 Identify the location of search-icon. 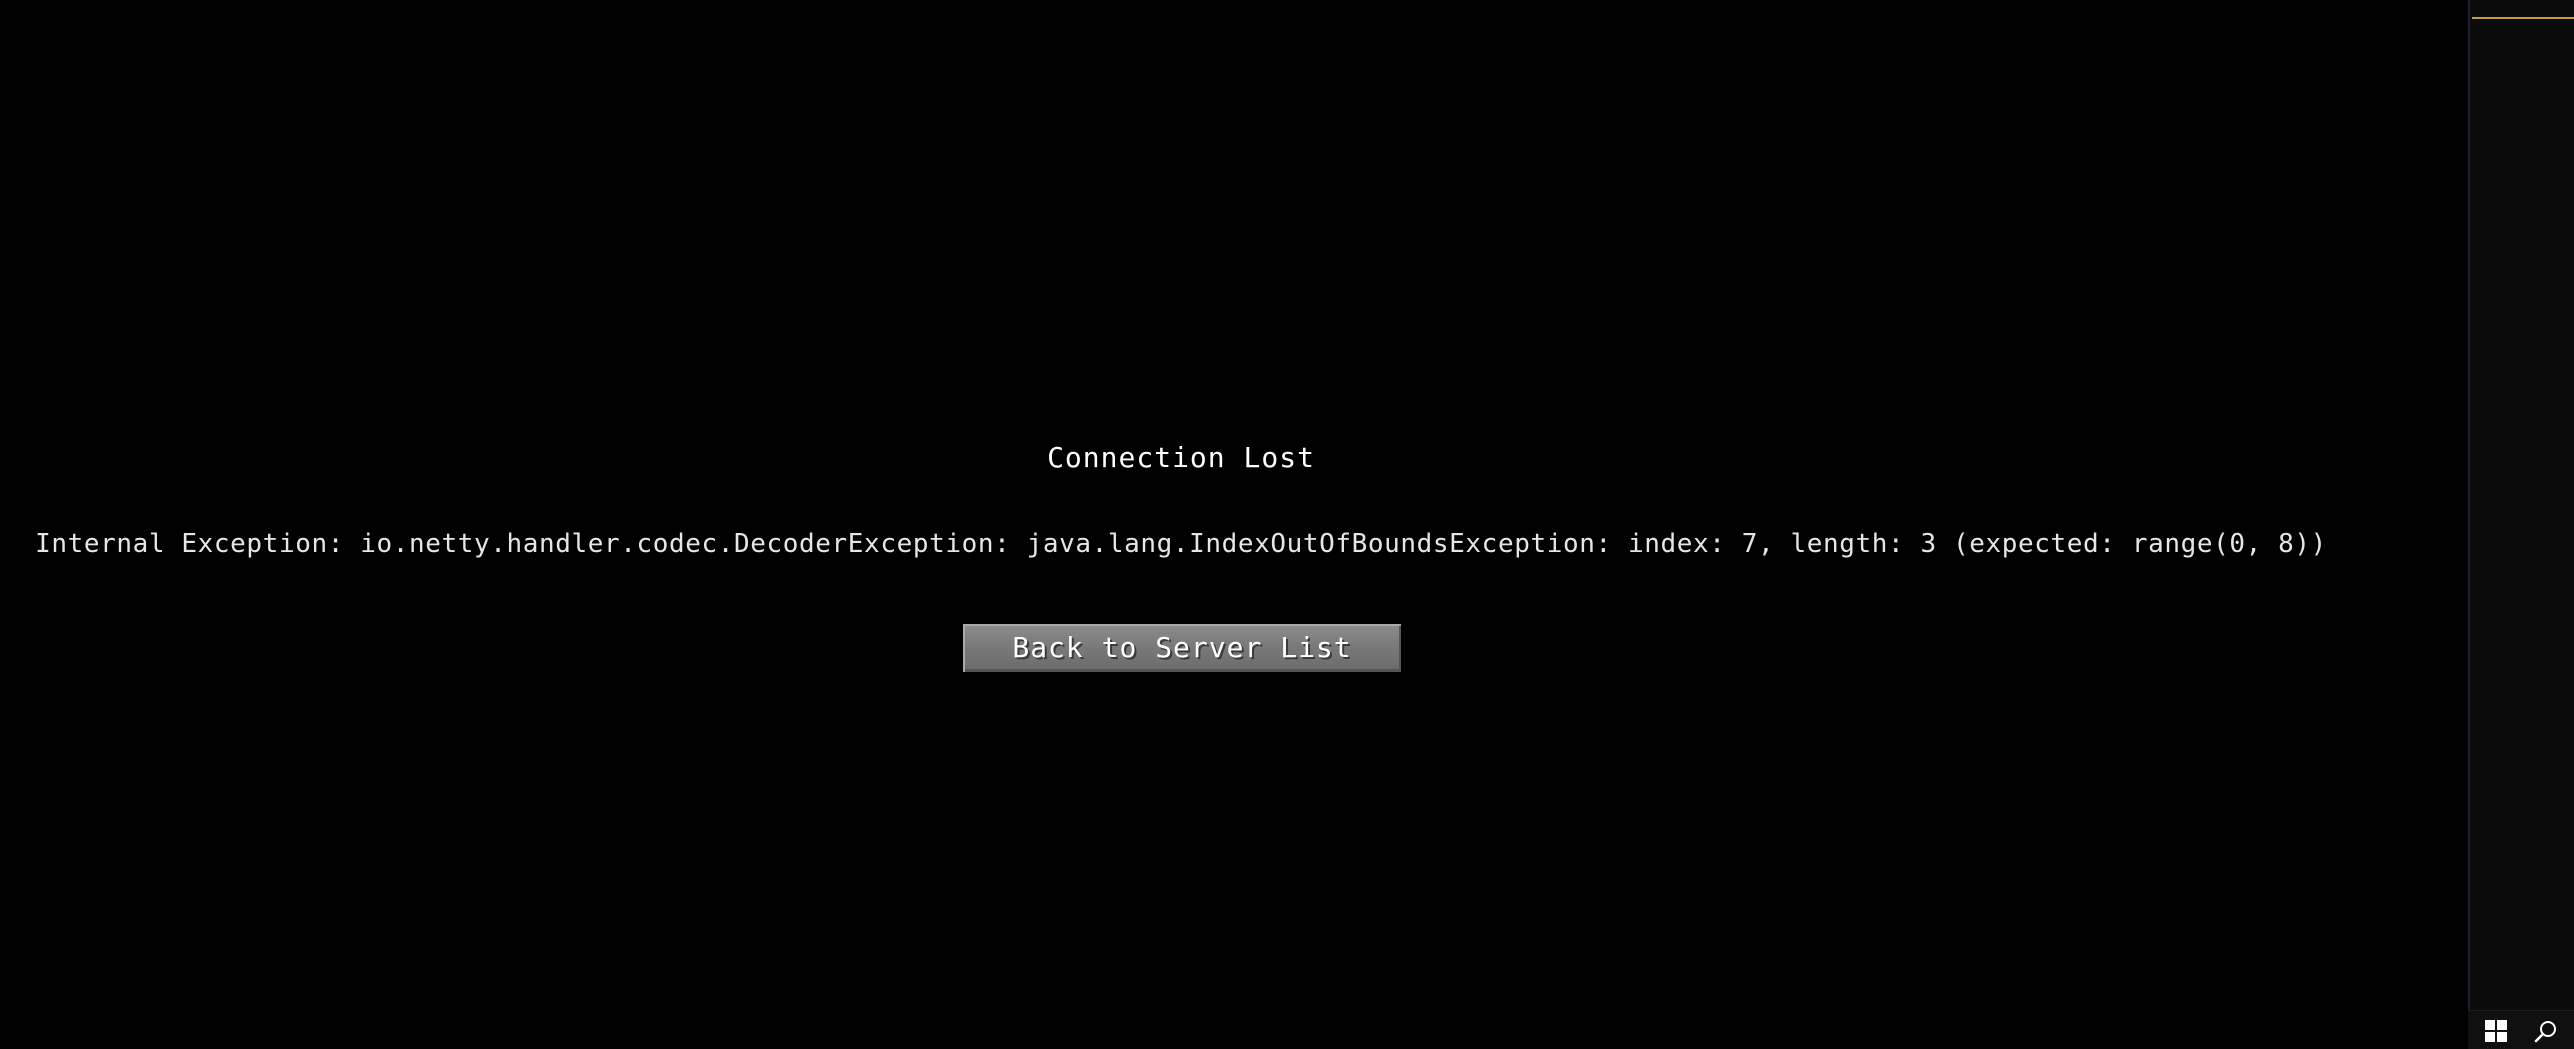
(2546, 1031).